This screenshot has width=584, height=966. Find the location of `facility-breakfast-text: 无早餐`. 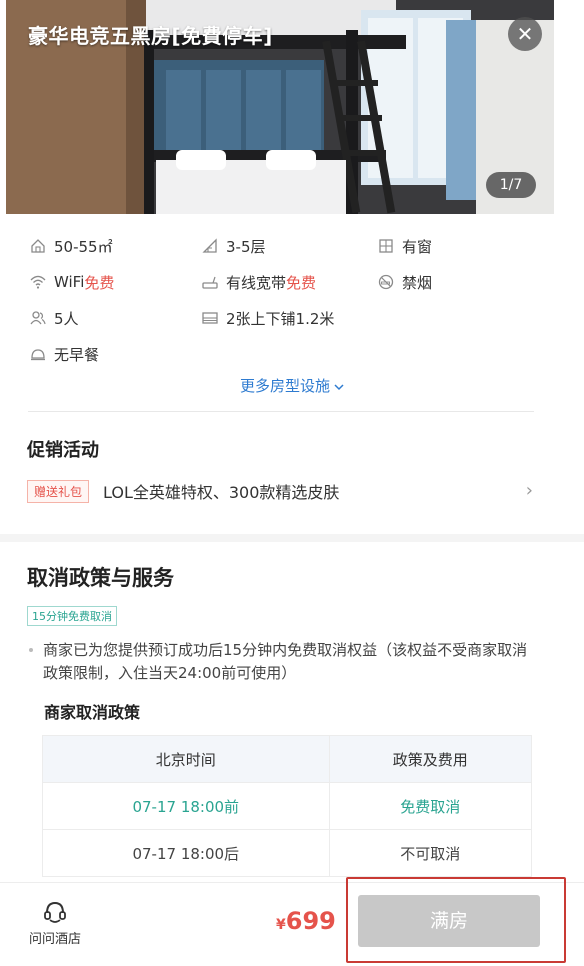

facility-breakfast-text: 无早餐 is located at coordinates (77, 354).